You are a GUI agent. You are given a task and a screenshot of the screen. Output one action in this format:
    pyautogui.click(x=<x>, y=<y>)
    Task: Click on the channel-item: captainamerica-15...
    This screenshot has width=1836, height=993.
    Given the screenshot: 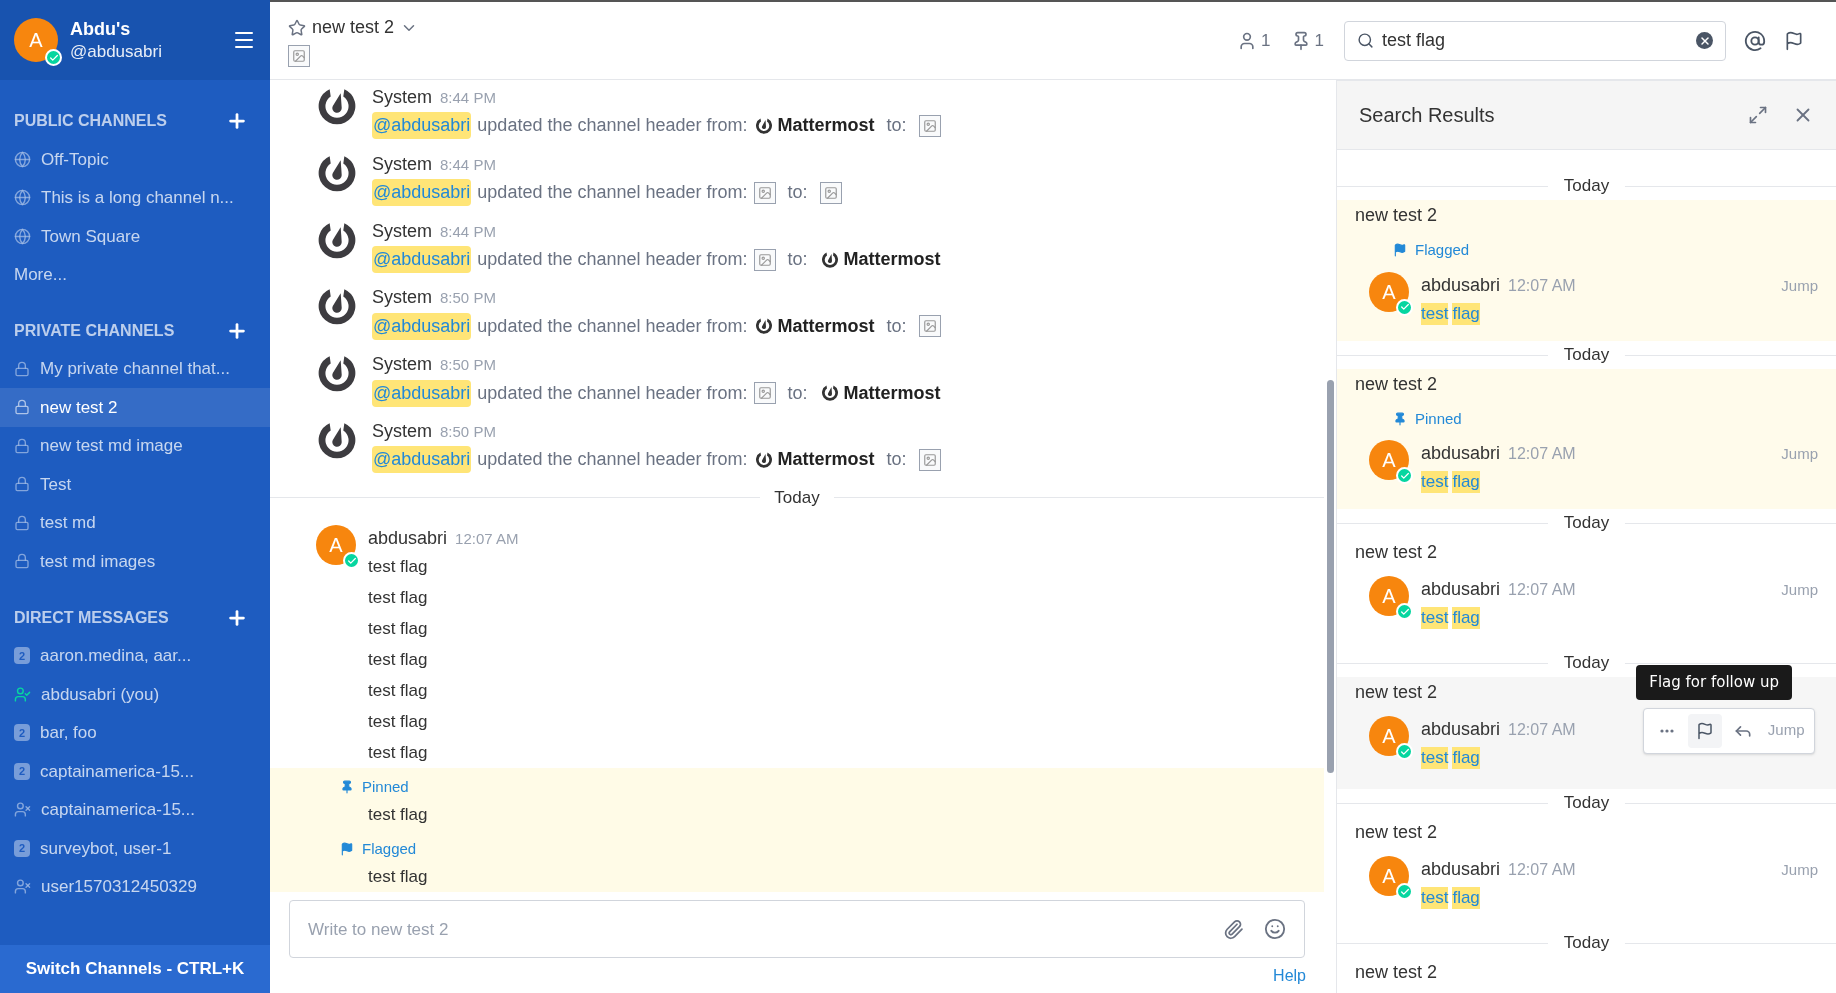 What is the action you would take?
    pyautogui.click(x=135, y=809)
    